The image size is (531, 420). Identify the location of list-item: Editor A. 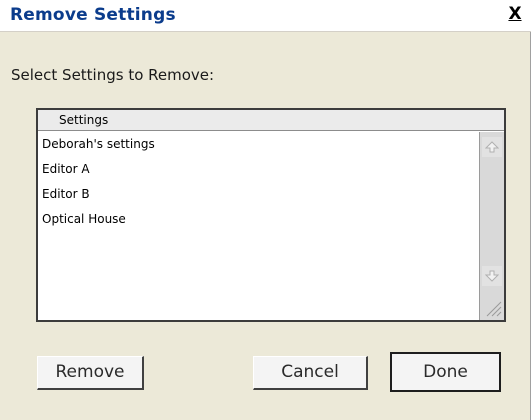
(258, 169).